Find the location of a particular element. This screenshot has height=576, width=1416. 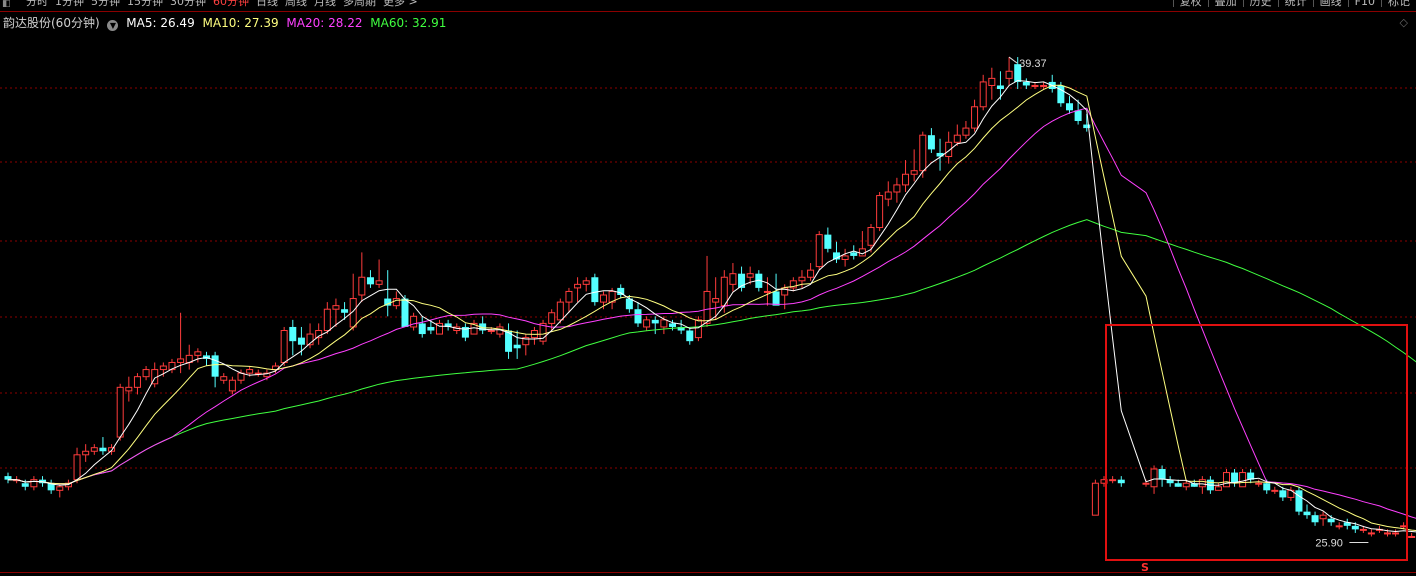

tool-button: 统计 is located at coordinates (1295, 3).